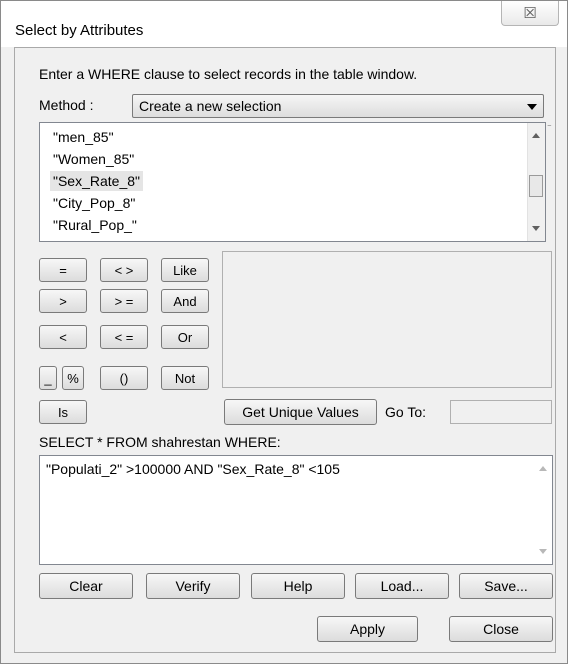 The width and height of the screenshot is (568, 664). What do you see at coordinates (501, 412) in the screenshot?
I see `goto-input` at bounding box center [501, 412].